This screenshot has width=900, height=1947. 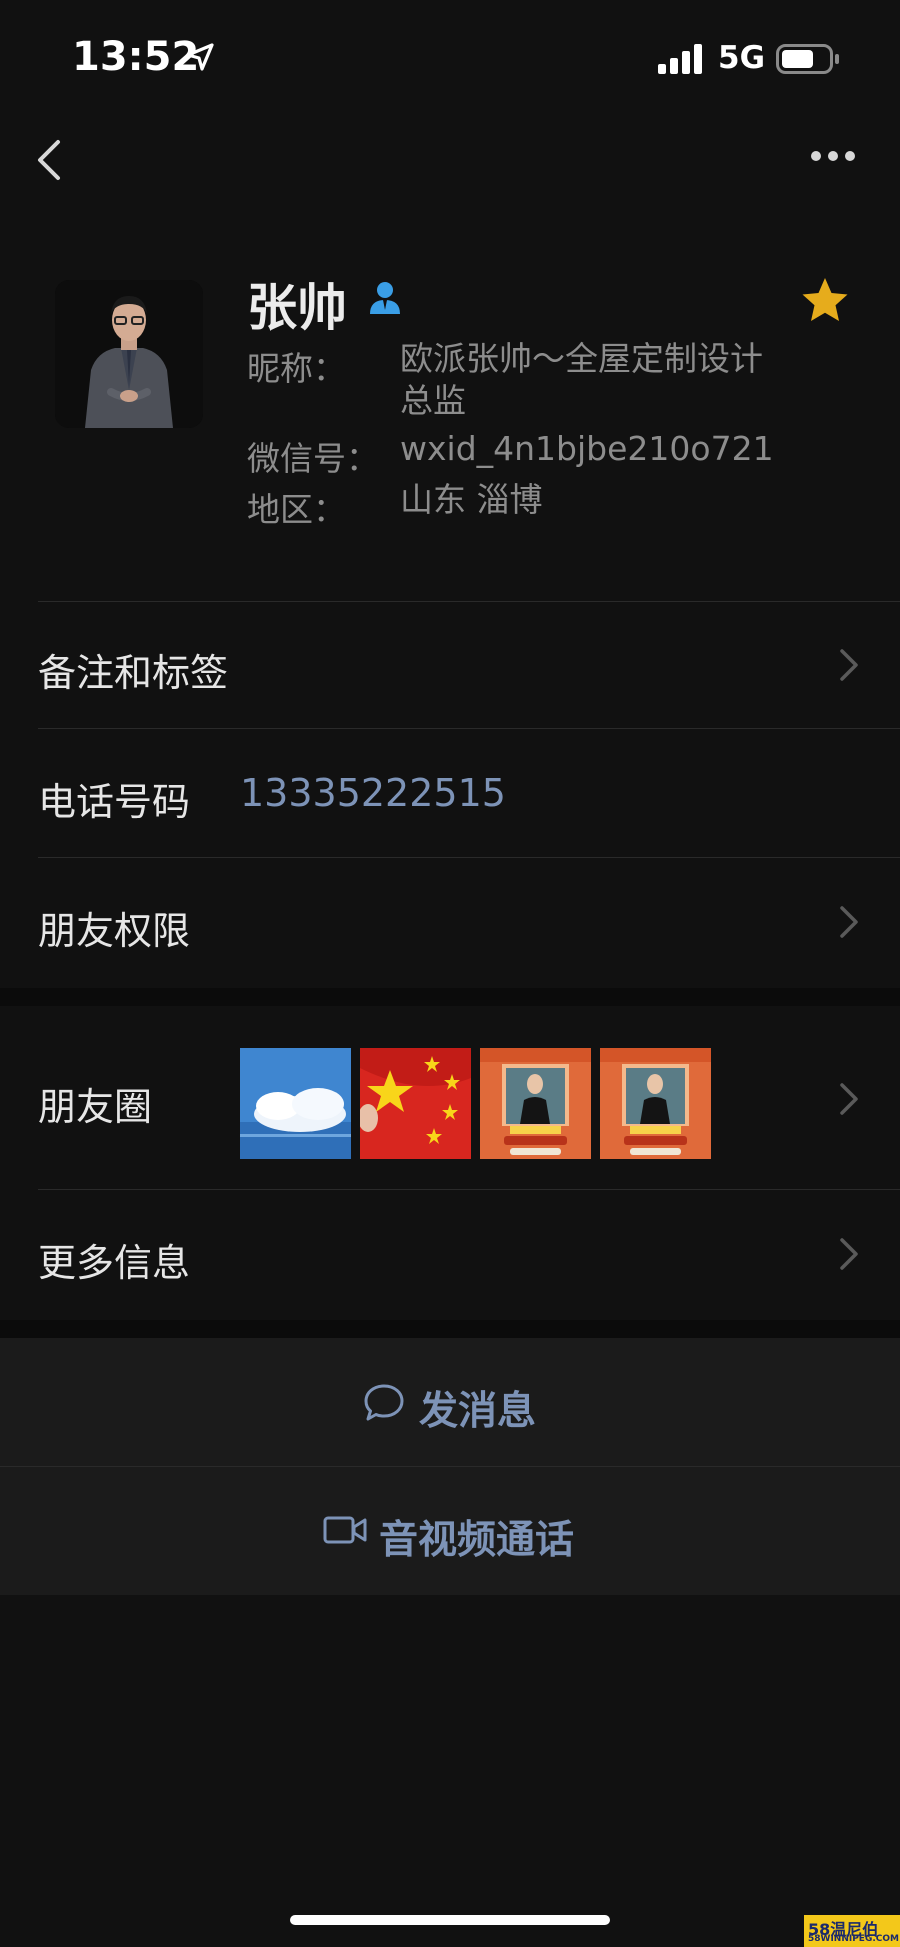 I want to click on wechat-id-value: wxid_4n1bjbe210o721, so click(x=587, y=448).